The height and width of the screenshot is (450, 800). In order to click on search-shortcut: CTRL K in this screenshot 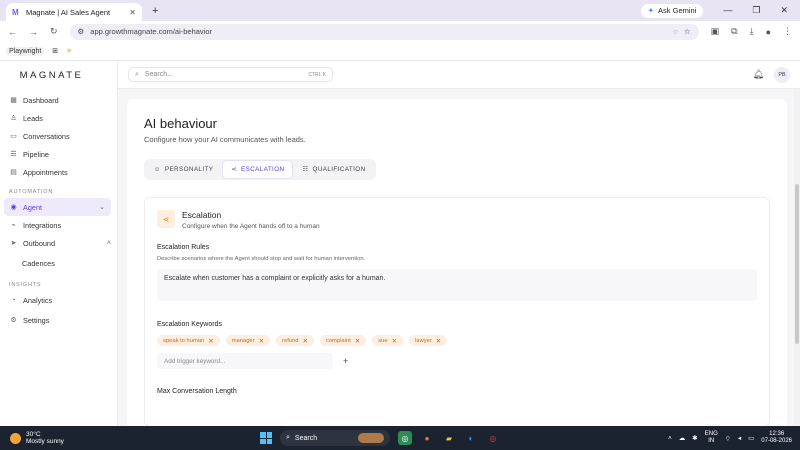, I will do `click(317, 74)`.